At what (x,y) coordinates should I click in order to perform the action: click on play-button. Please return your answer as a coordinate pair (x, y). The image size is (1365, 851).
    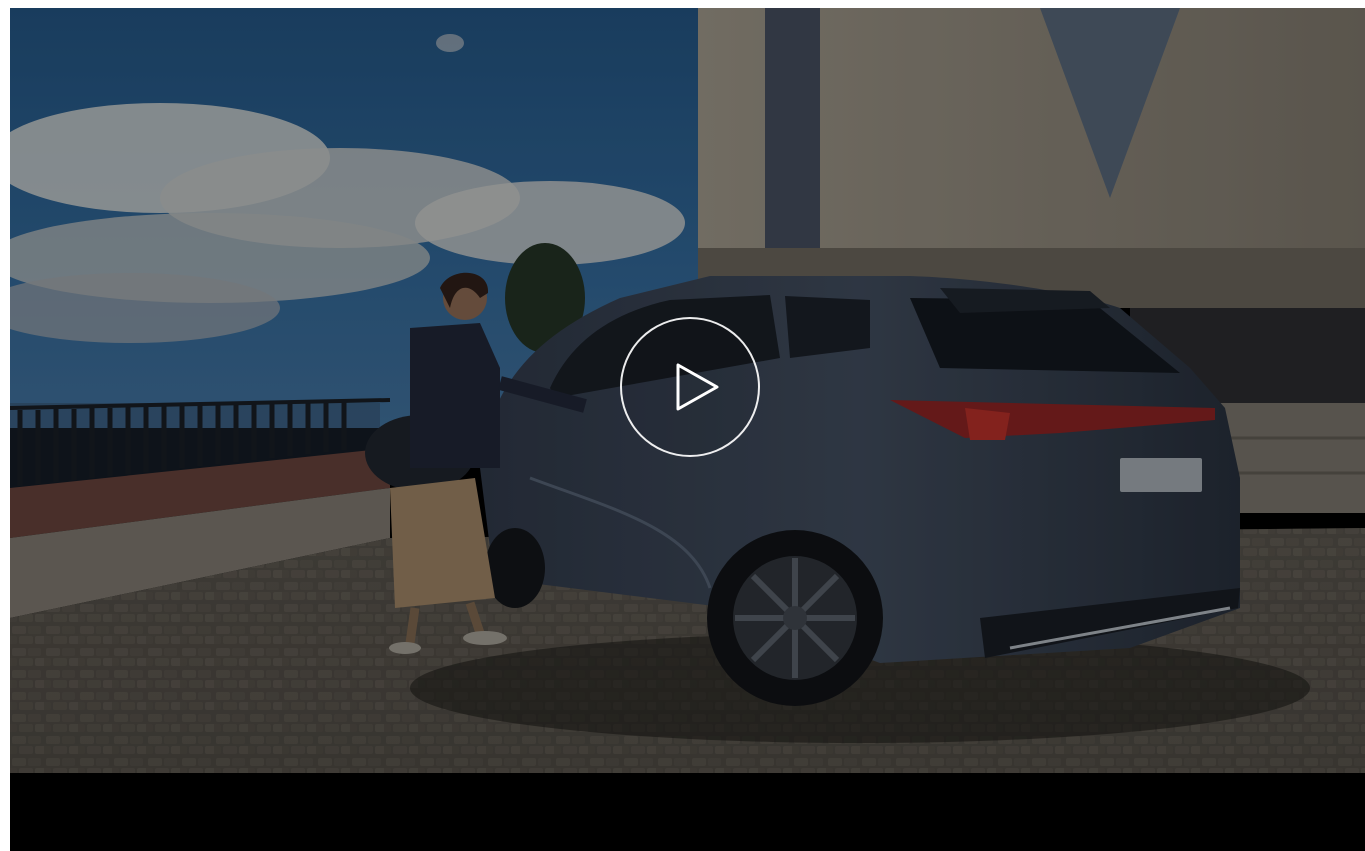
    Looking at the image, I should click on (690, 387).